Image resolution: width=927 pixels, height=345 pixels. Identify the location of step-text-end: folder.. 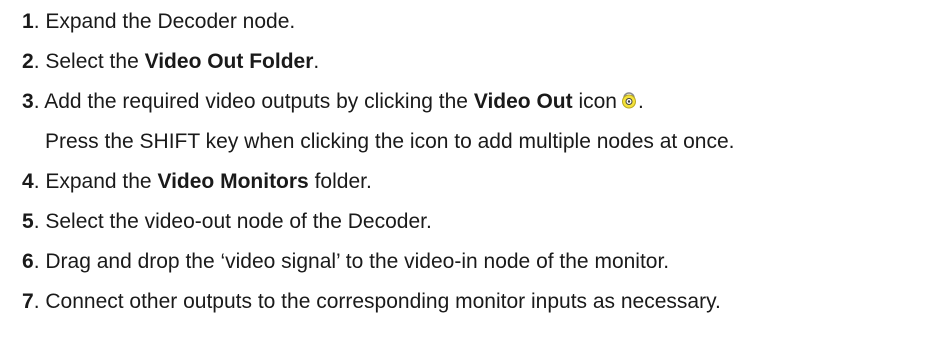
(340, 181).